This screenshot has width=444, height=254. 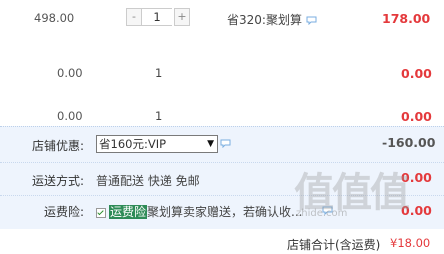 I want to click on discount-amount: -160.00, so click(x=409, y=142).